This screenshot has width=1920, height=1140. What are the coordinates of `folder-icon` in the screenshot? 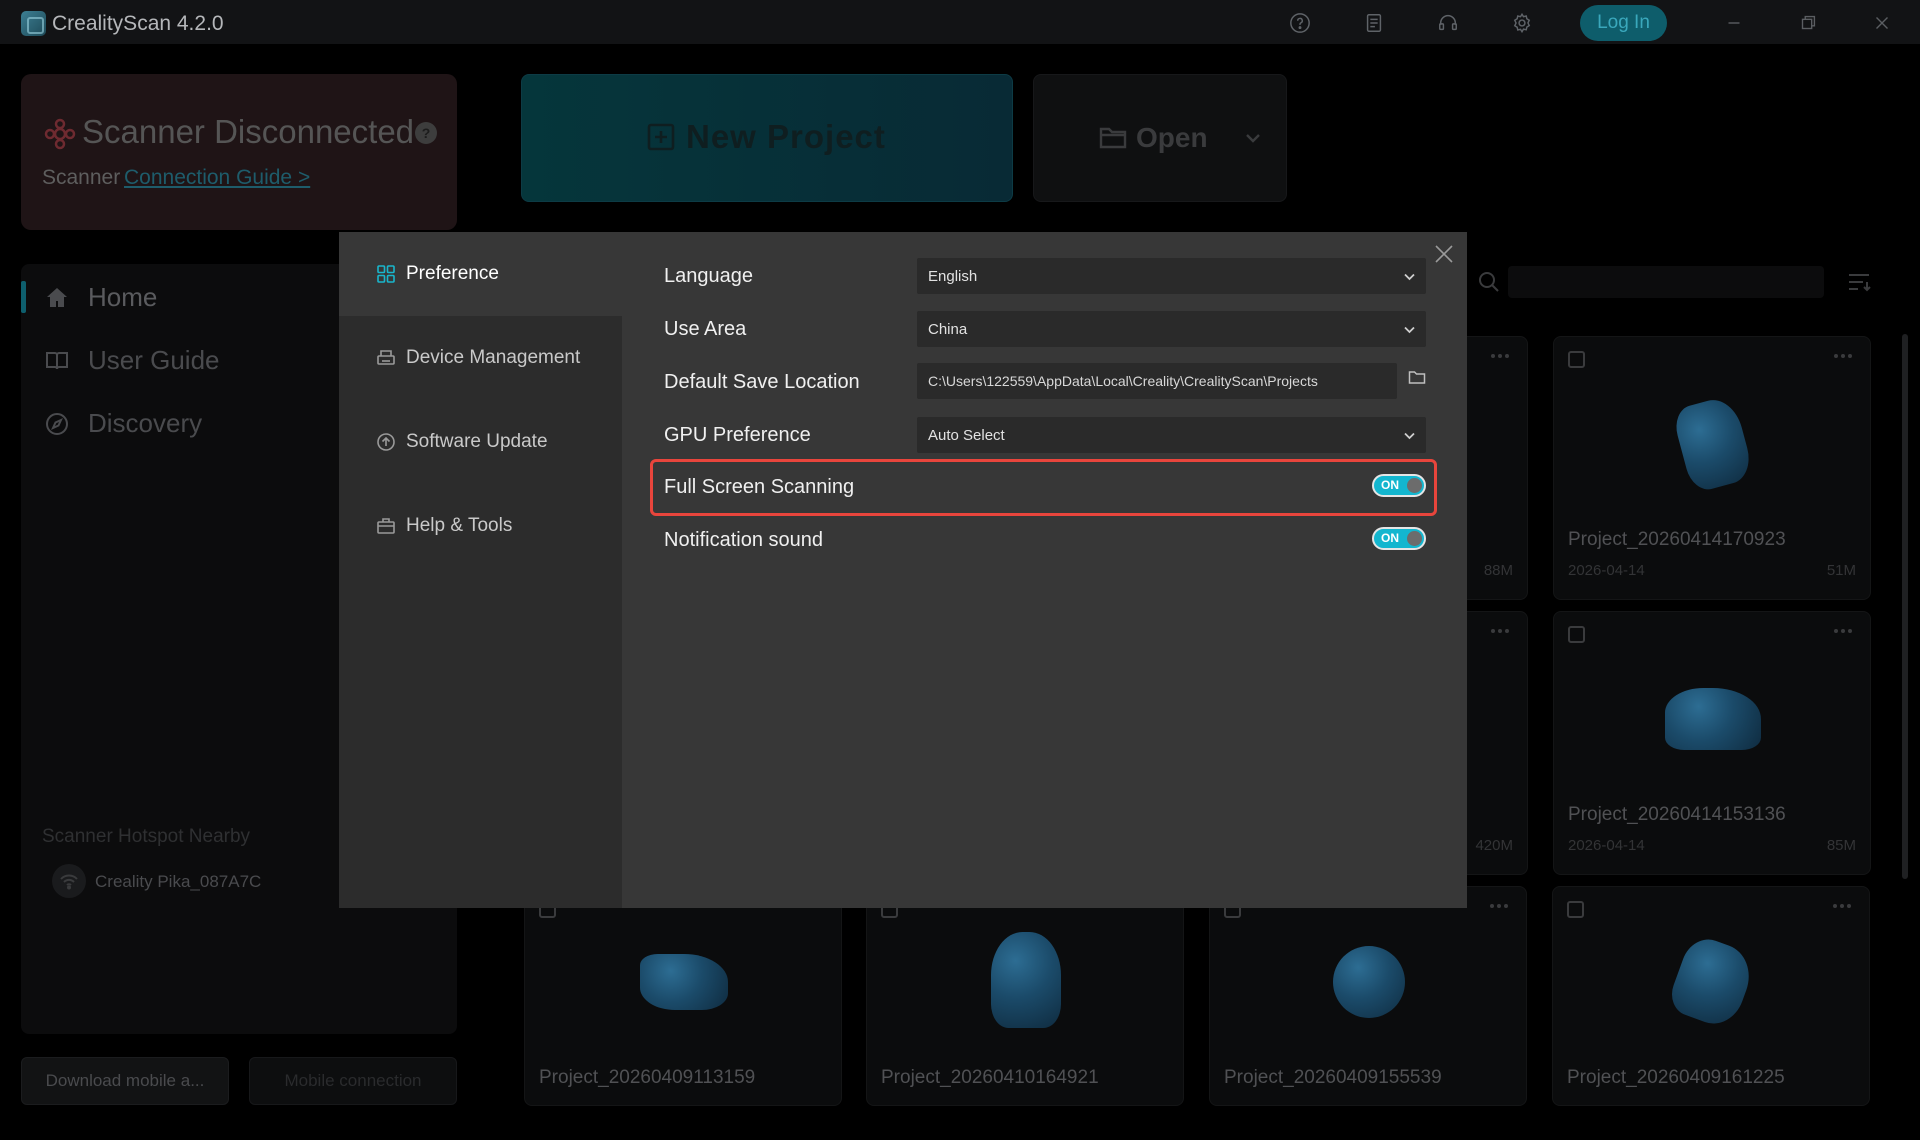 It's located at (1417, 377).